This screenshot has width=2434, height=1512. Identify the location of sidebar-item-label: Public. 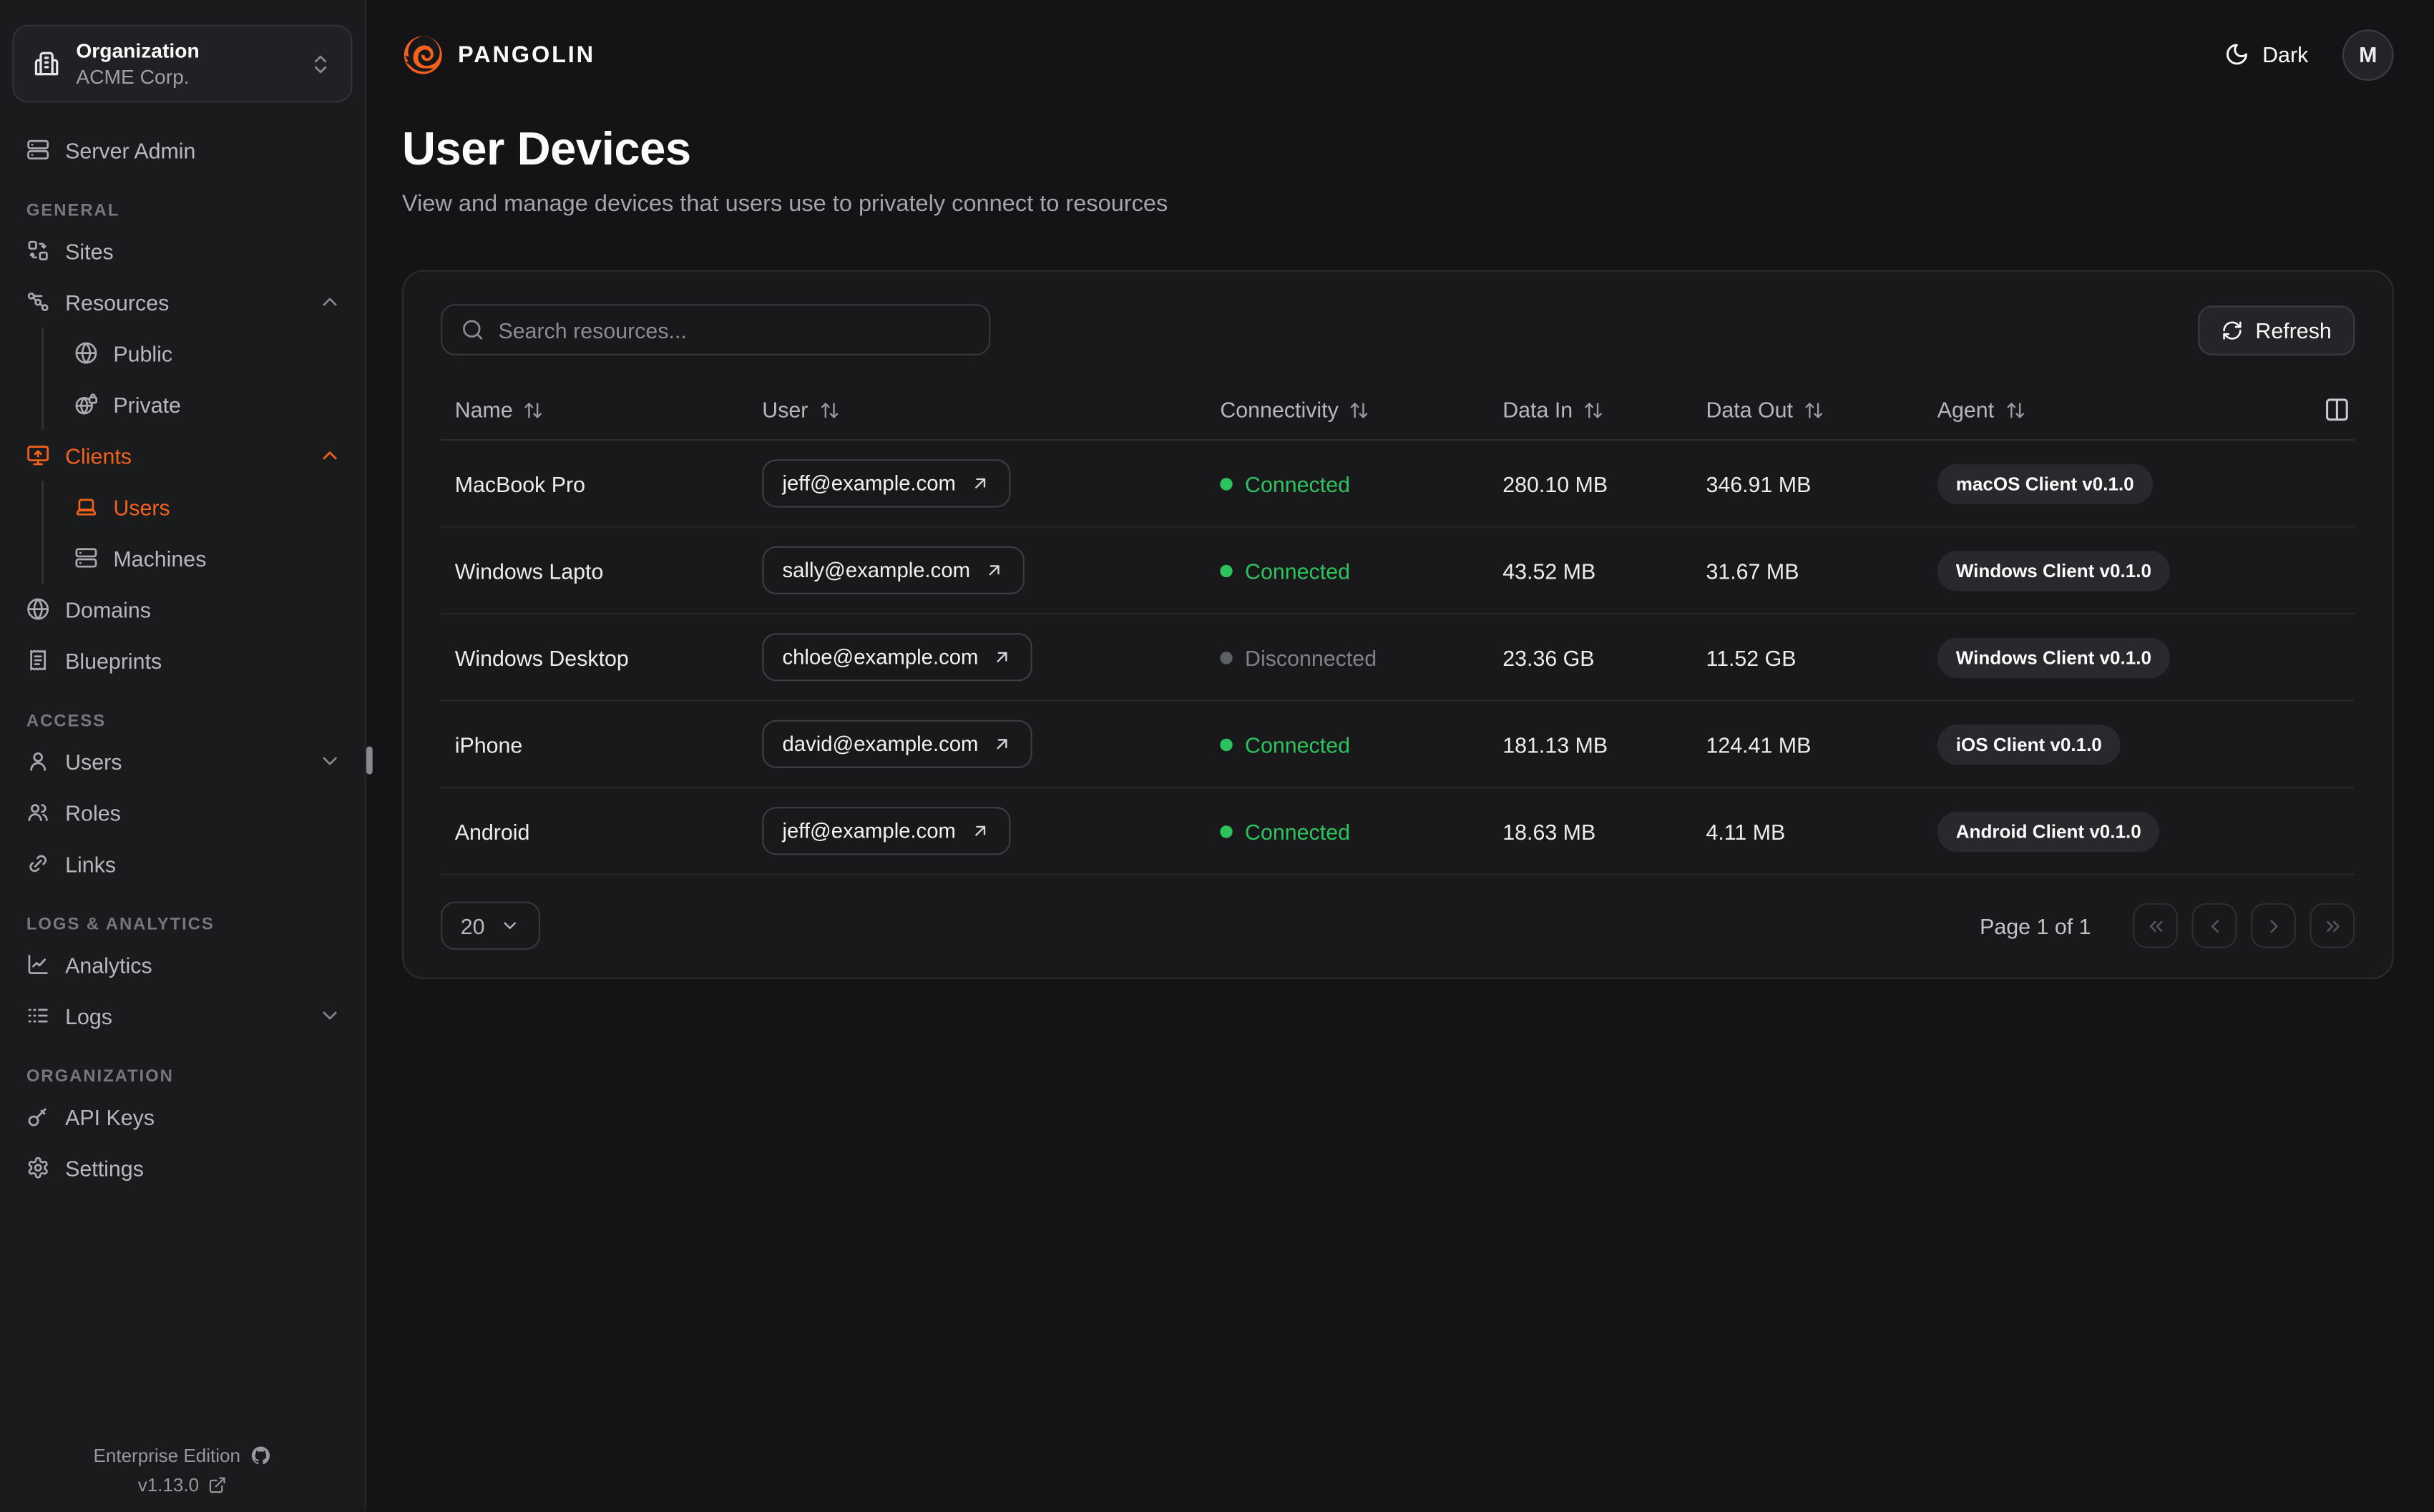
(143, 352).